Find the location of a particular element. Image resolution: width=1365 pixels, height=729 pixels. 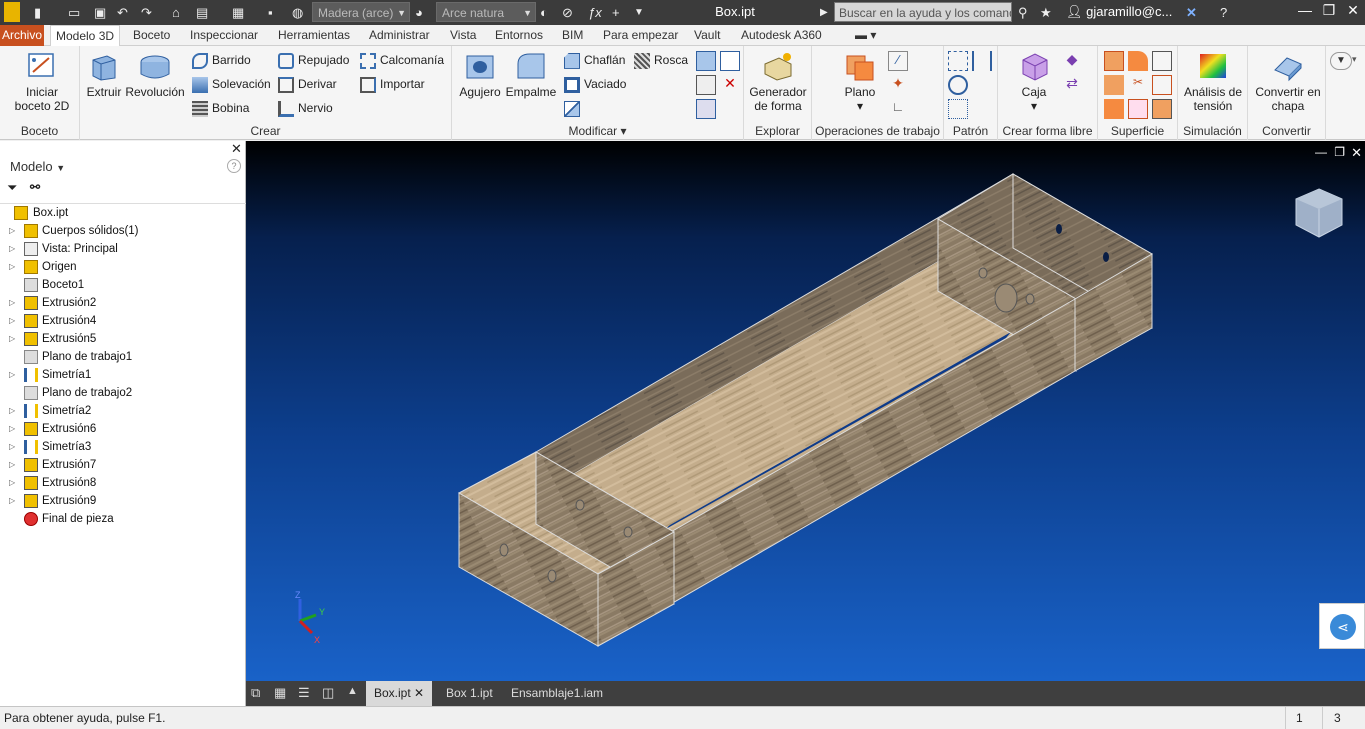

coil-button: Bobina is located at coordinates (220, 109).